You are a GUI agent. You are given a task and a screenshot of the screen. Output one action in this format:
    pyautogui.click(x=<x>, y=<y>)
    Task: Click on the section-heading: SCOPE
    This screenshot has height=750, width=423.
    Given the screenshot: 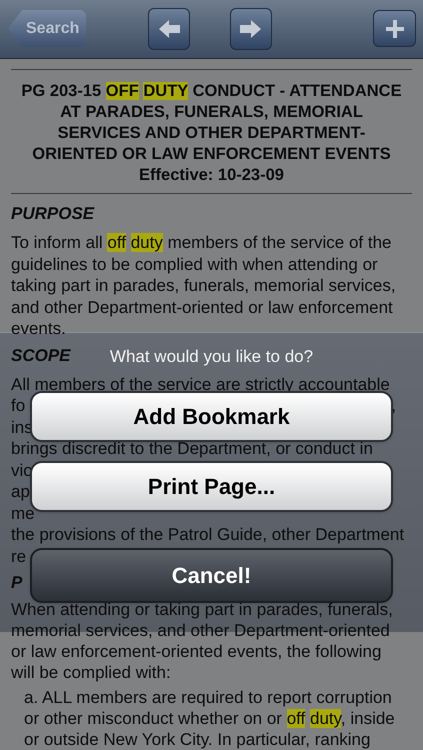 What is the action you would take?
    pyautogui.click(x=41, y=355)
    